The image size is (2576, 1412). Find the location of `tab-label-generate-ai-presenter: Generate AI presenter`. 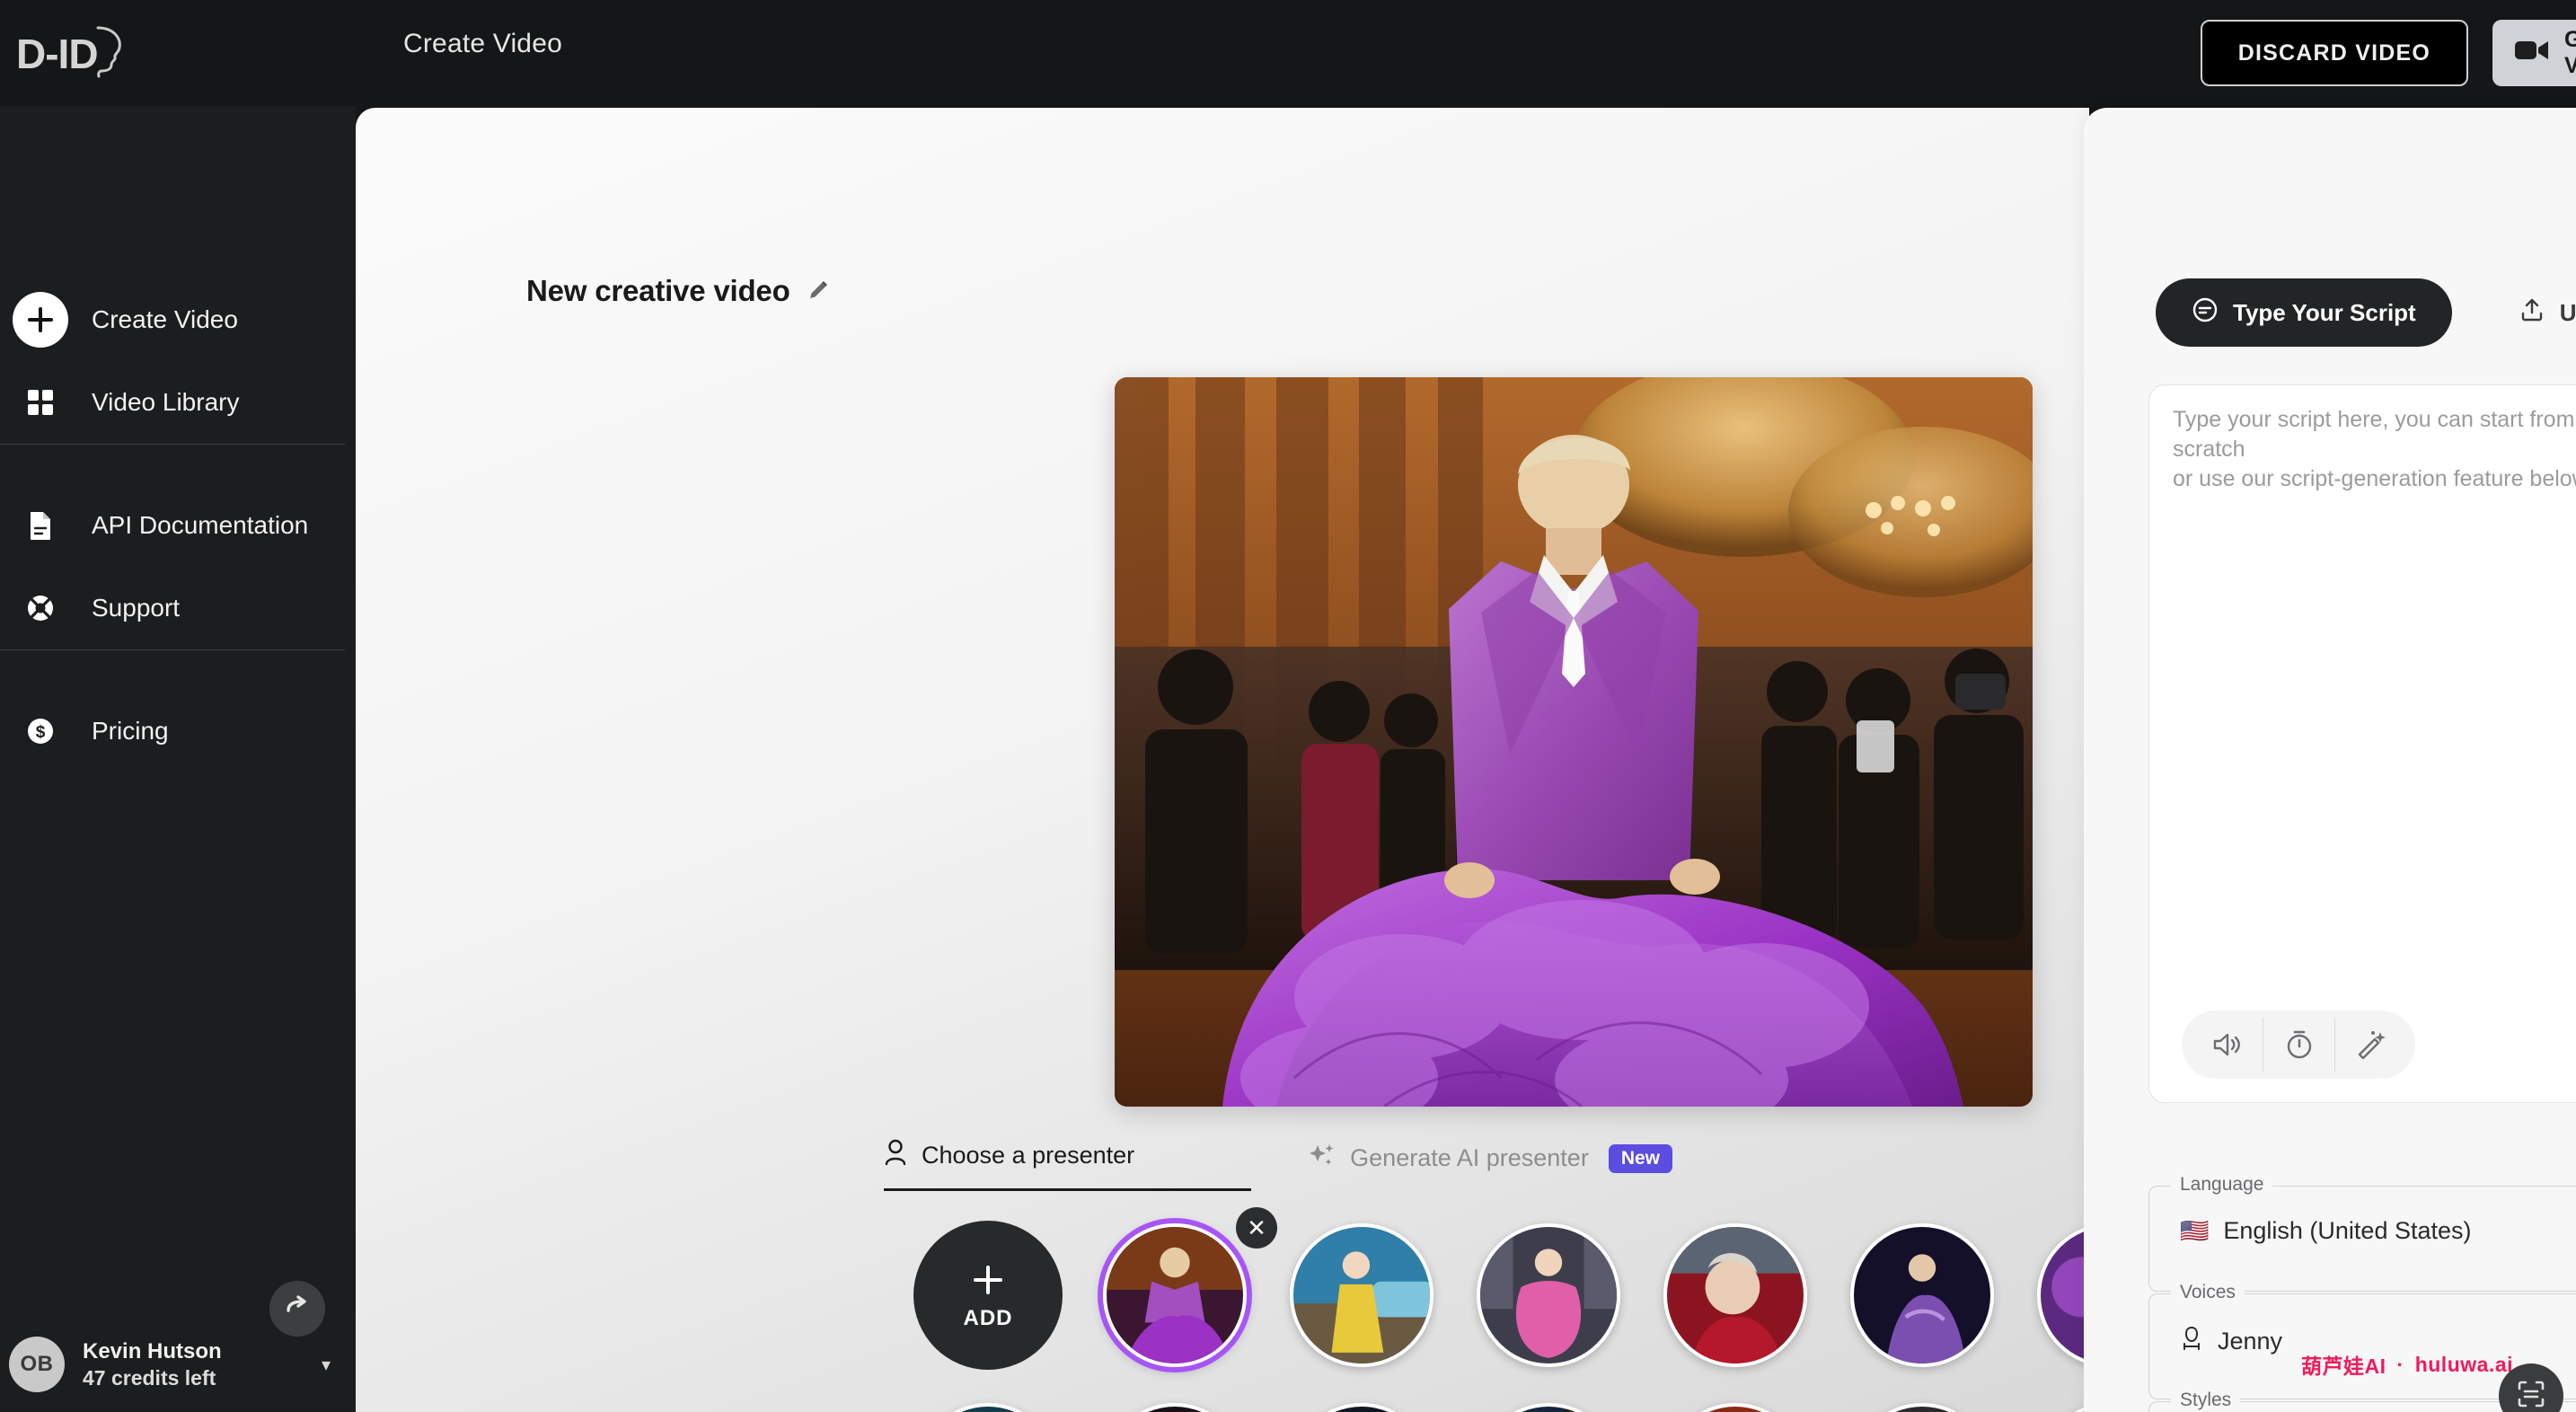

tab-label-generate-ai-presenter: Generate AI presenter is located at coordinates (1469, 1157).